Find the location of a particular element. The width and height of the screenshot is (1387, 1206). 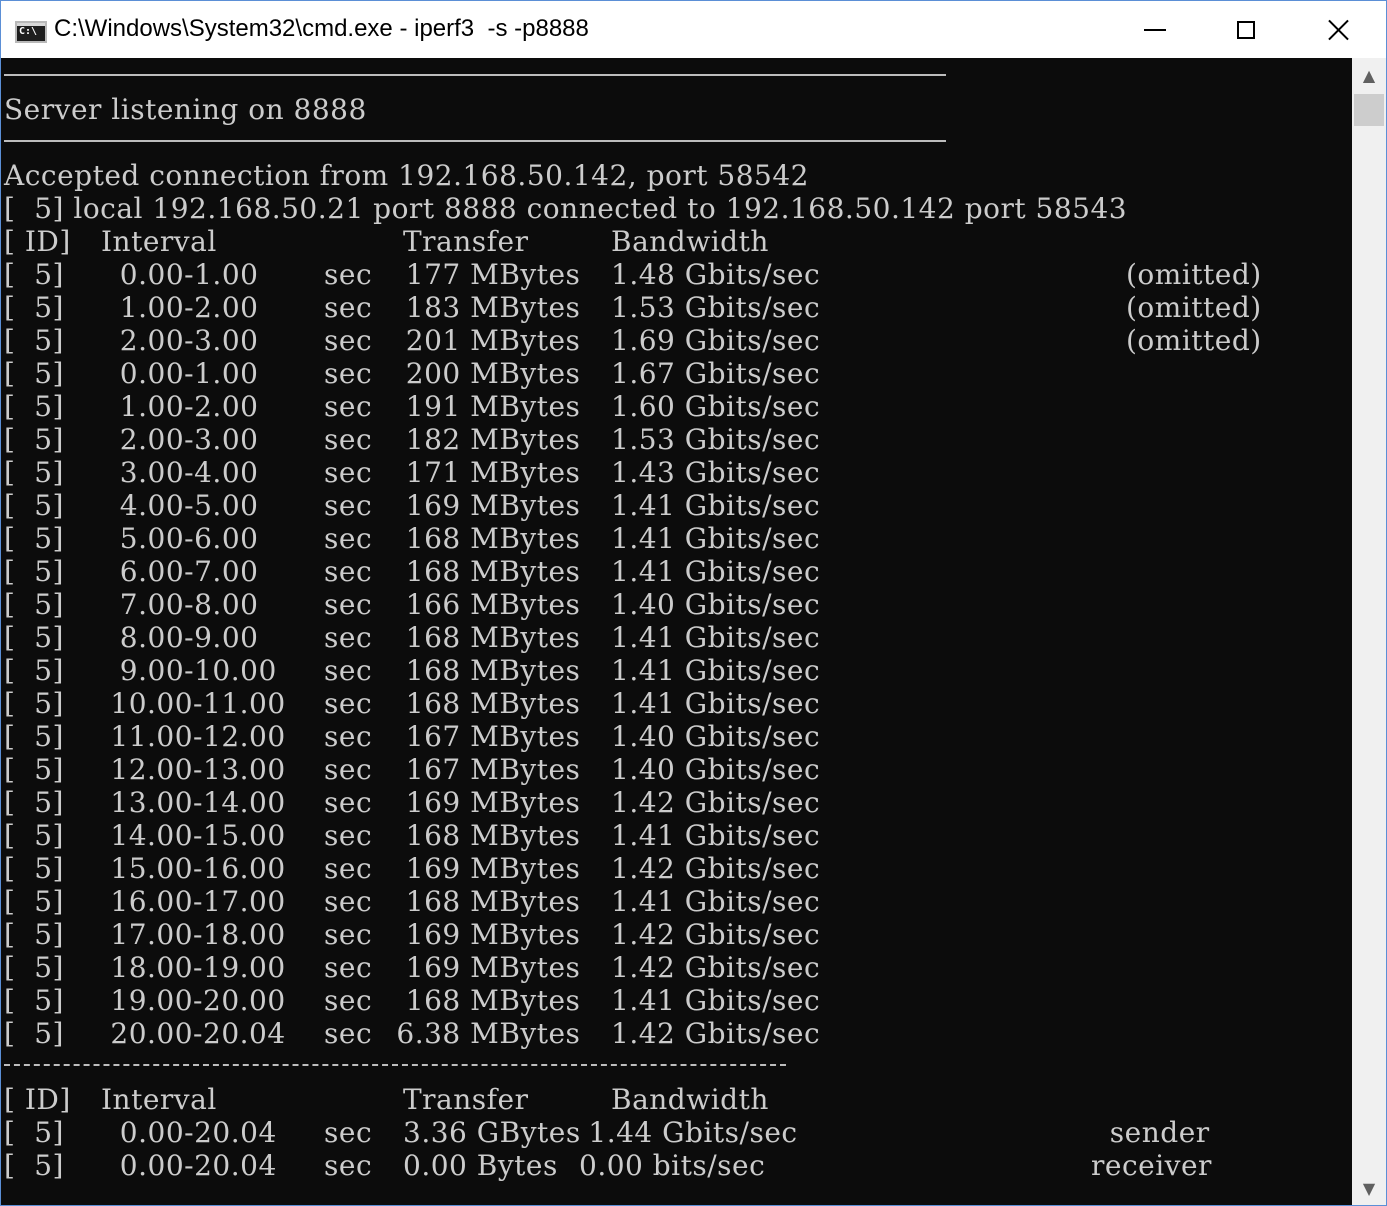

cell-interval: 10.00-11.00 is located at coordinates (193, 703).